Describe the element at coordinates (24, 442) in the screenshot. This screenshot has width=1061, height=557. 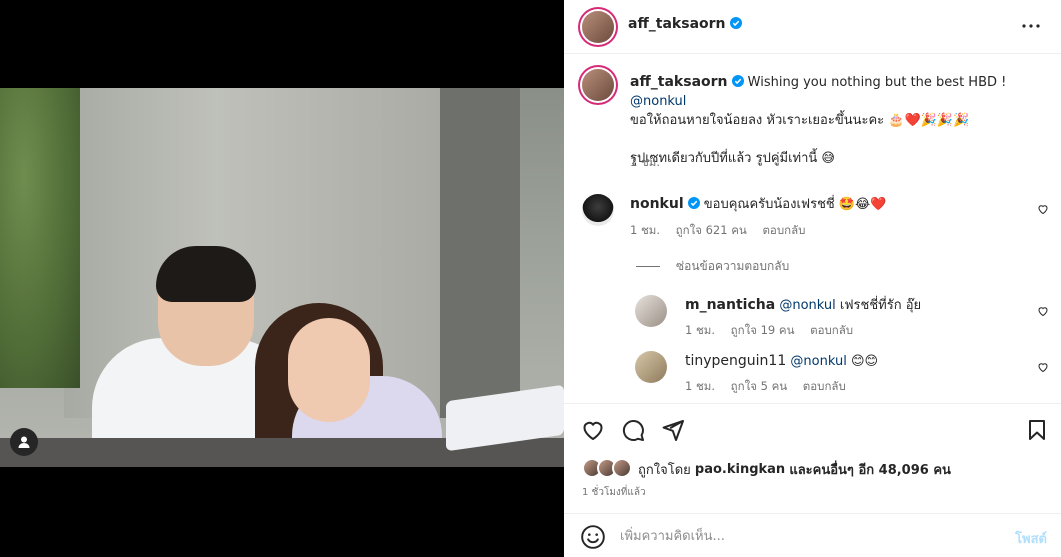
I see `user-tag-icon` at that location.